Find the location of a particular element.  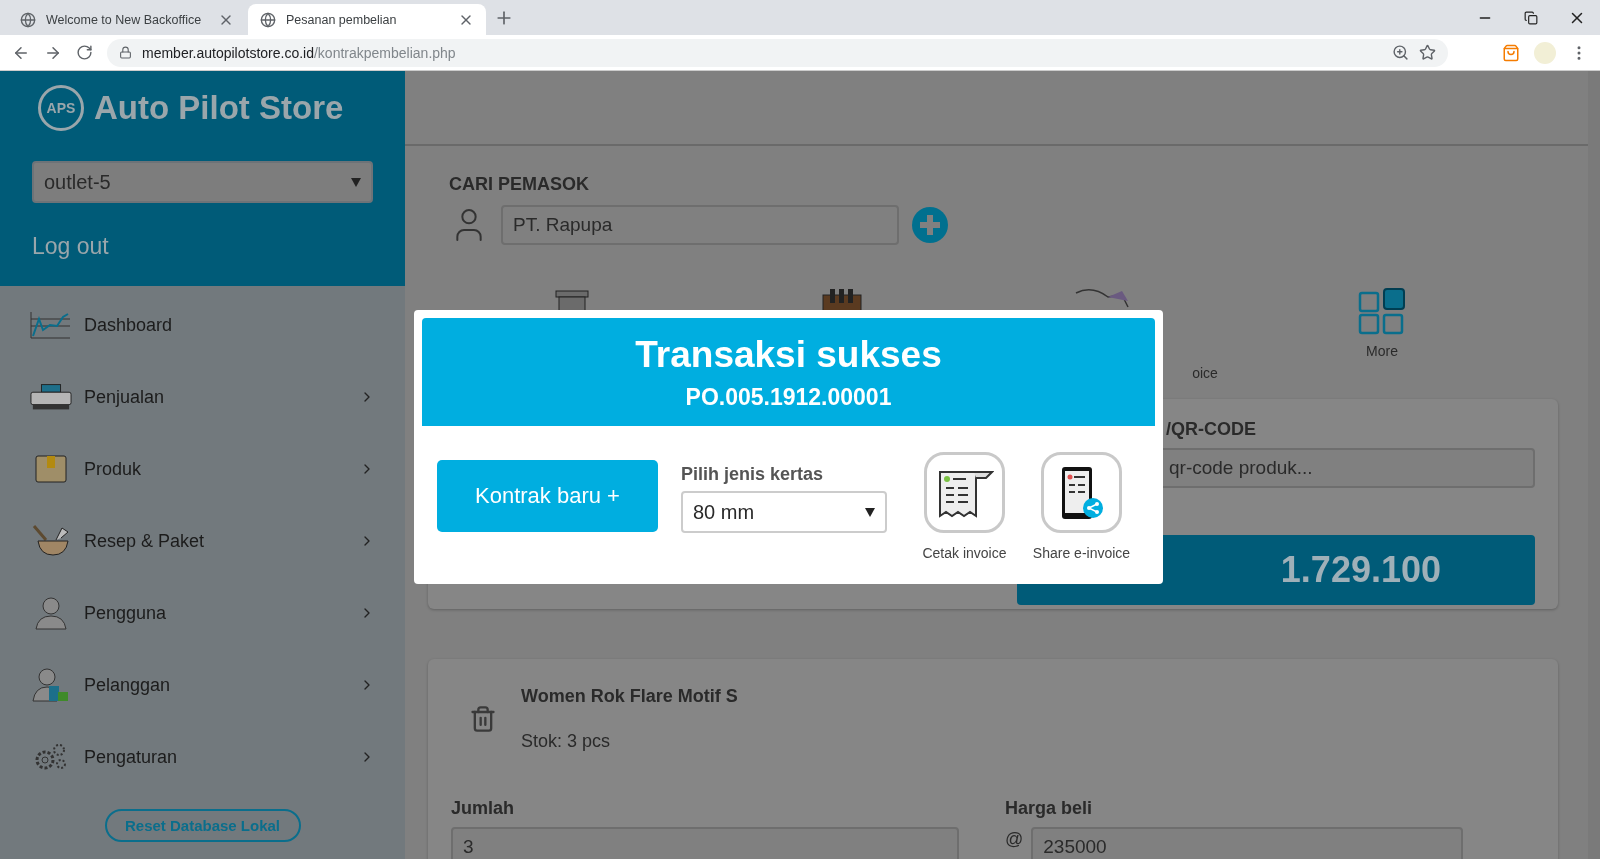

section-heading: /QR-CODE is located at coordinates (1211, 429).